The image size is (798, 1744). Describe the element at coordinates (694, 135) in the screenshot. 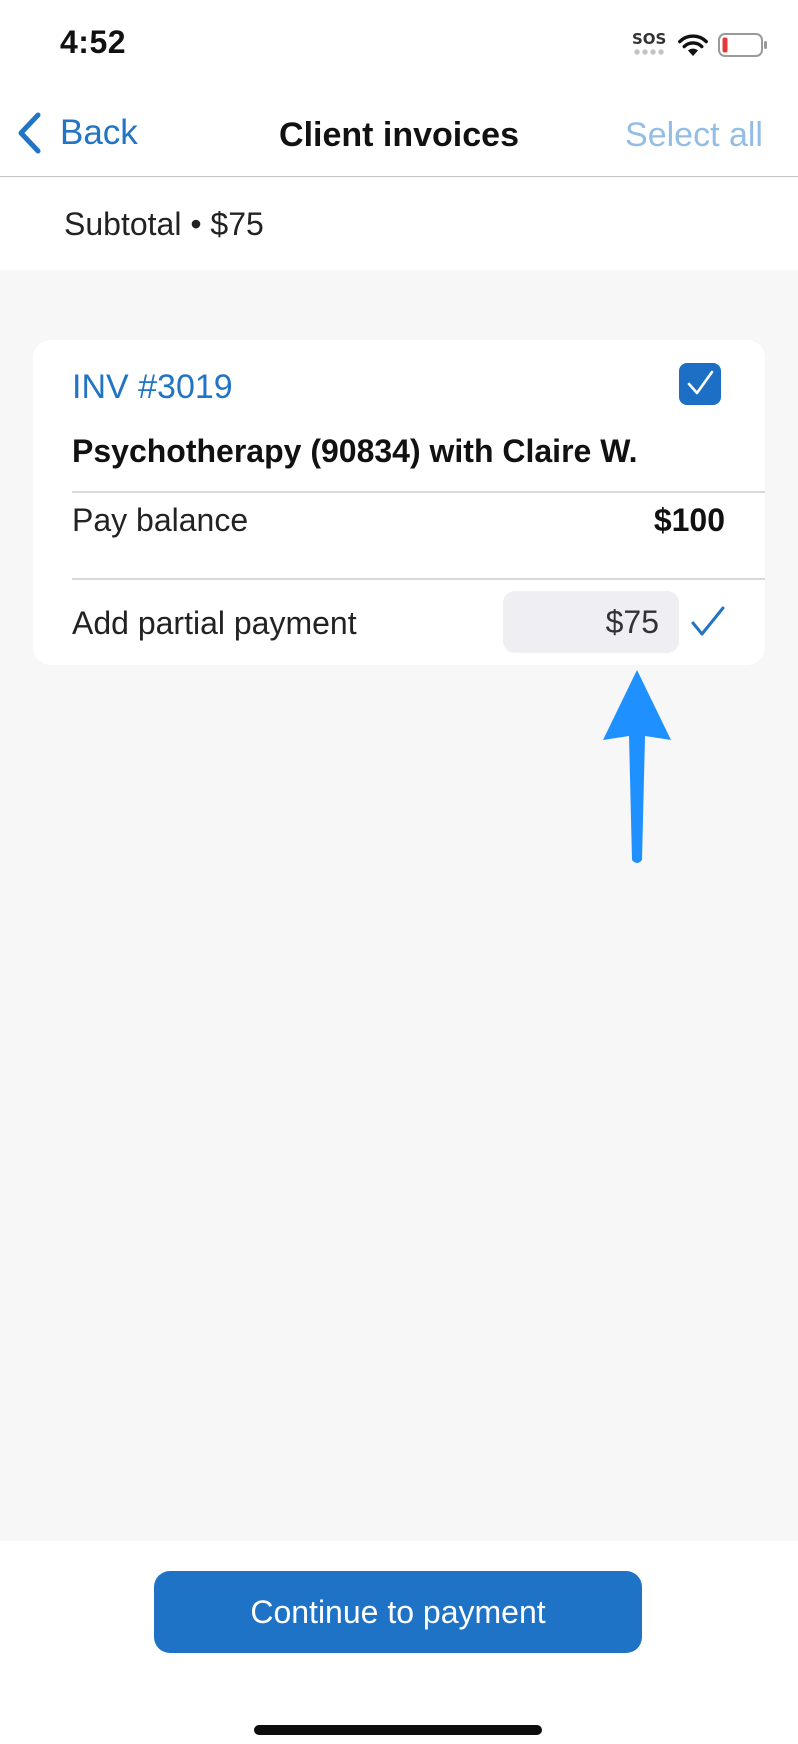

I see `select-all-button: Select all` at that location.